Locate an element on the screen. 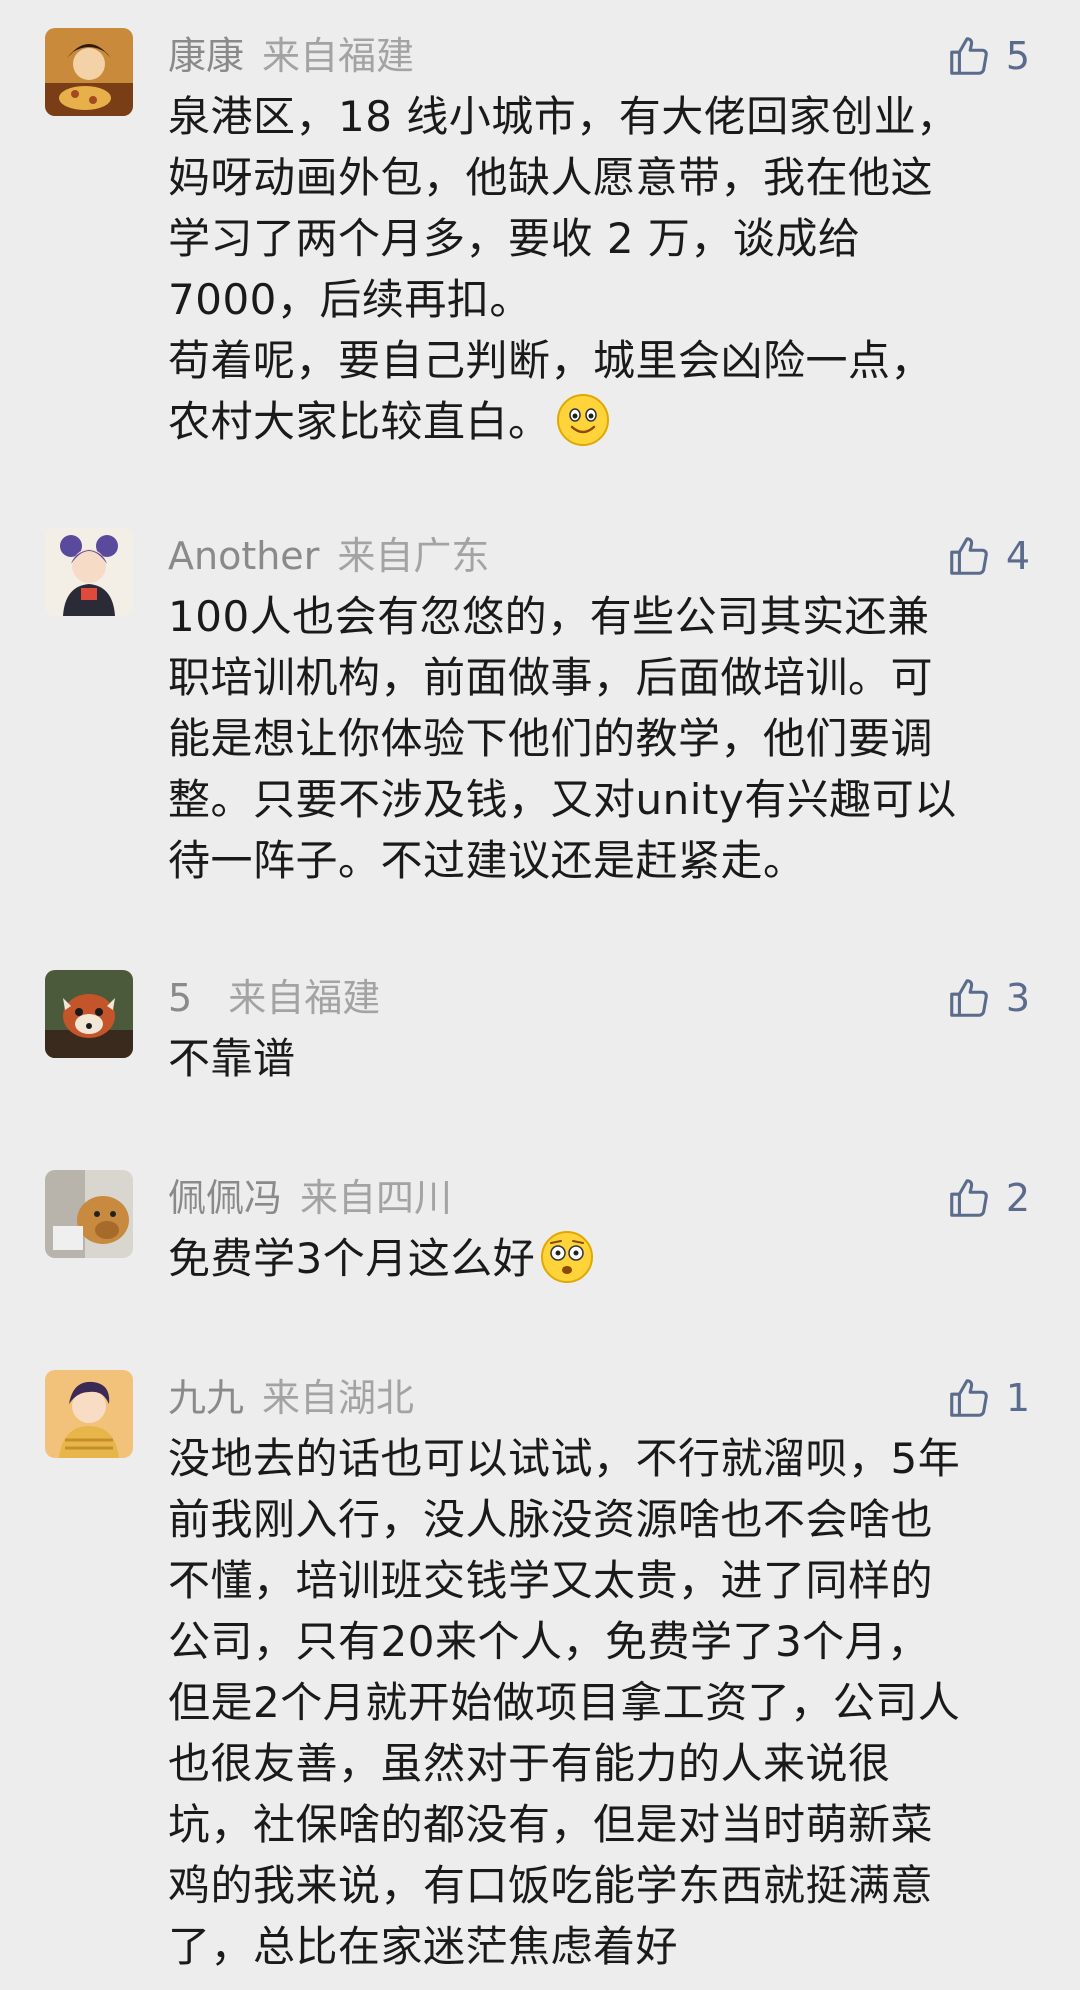 The image size is (1080, 1990). comment-meta: 5 来自福建 is located at coordinates (274, 998).